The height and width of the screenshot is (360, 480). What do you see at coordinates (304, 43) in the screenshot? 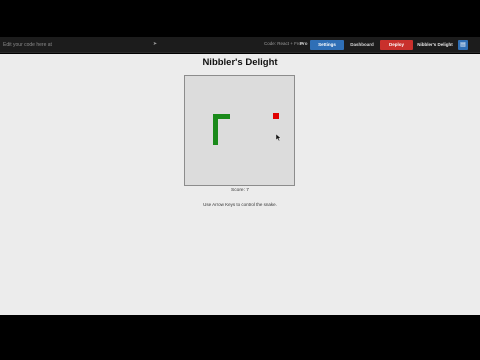
I see `pro-badge: Pro` at bounding box center [304, 43].